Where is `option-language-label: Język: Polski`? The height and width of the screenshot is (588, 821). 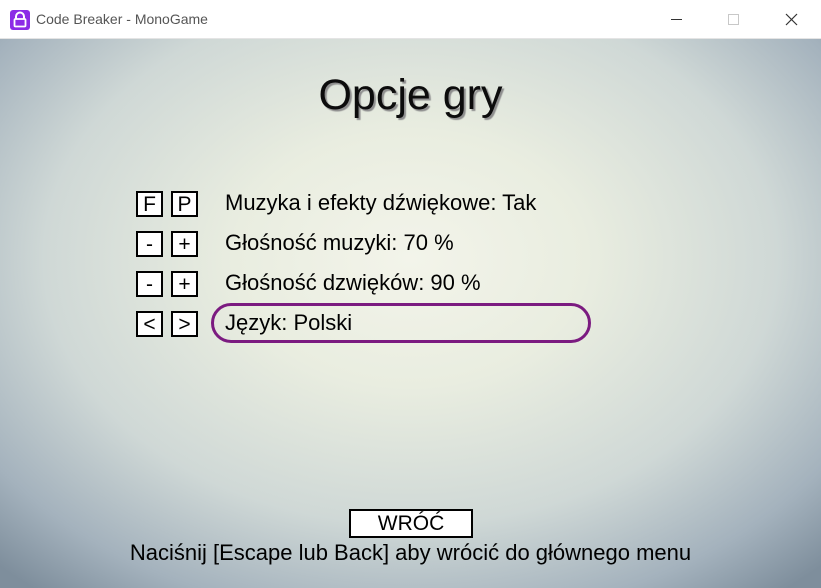
option-language-label: Język: Polski is located at coordinates (289, 322).